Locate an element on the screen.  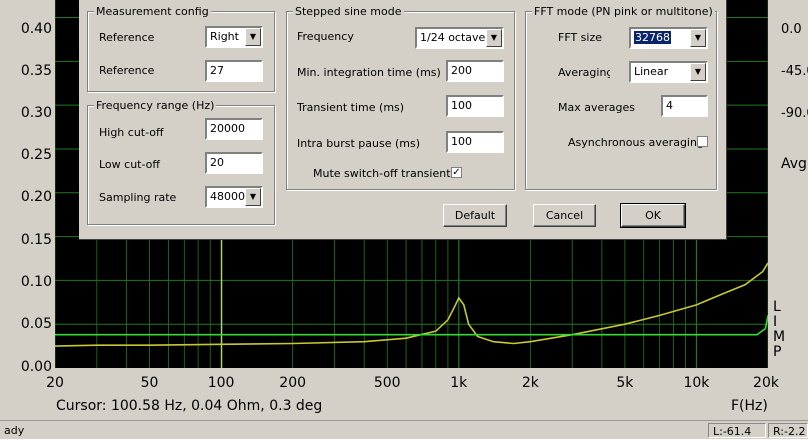
fft-size-value: 32768 is located at coordinates (652, 37).